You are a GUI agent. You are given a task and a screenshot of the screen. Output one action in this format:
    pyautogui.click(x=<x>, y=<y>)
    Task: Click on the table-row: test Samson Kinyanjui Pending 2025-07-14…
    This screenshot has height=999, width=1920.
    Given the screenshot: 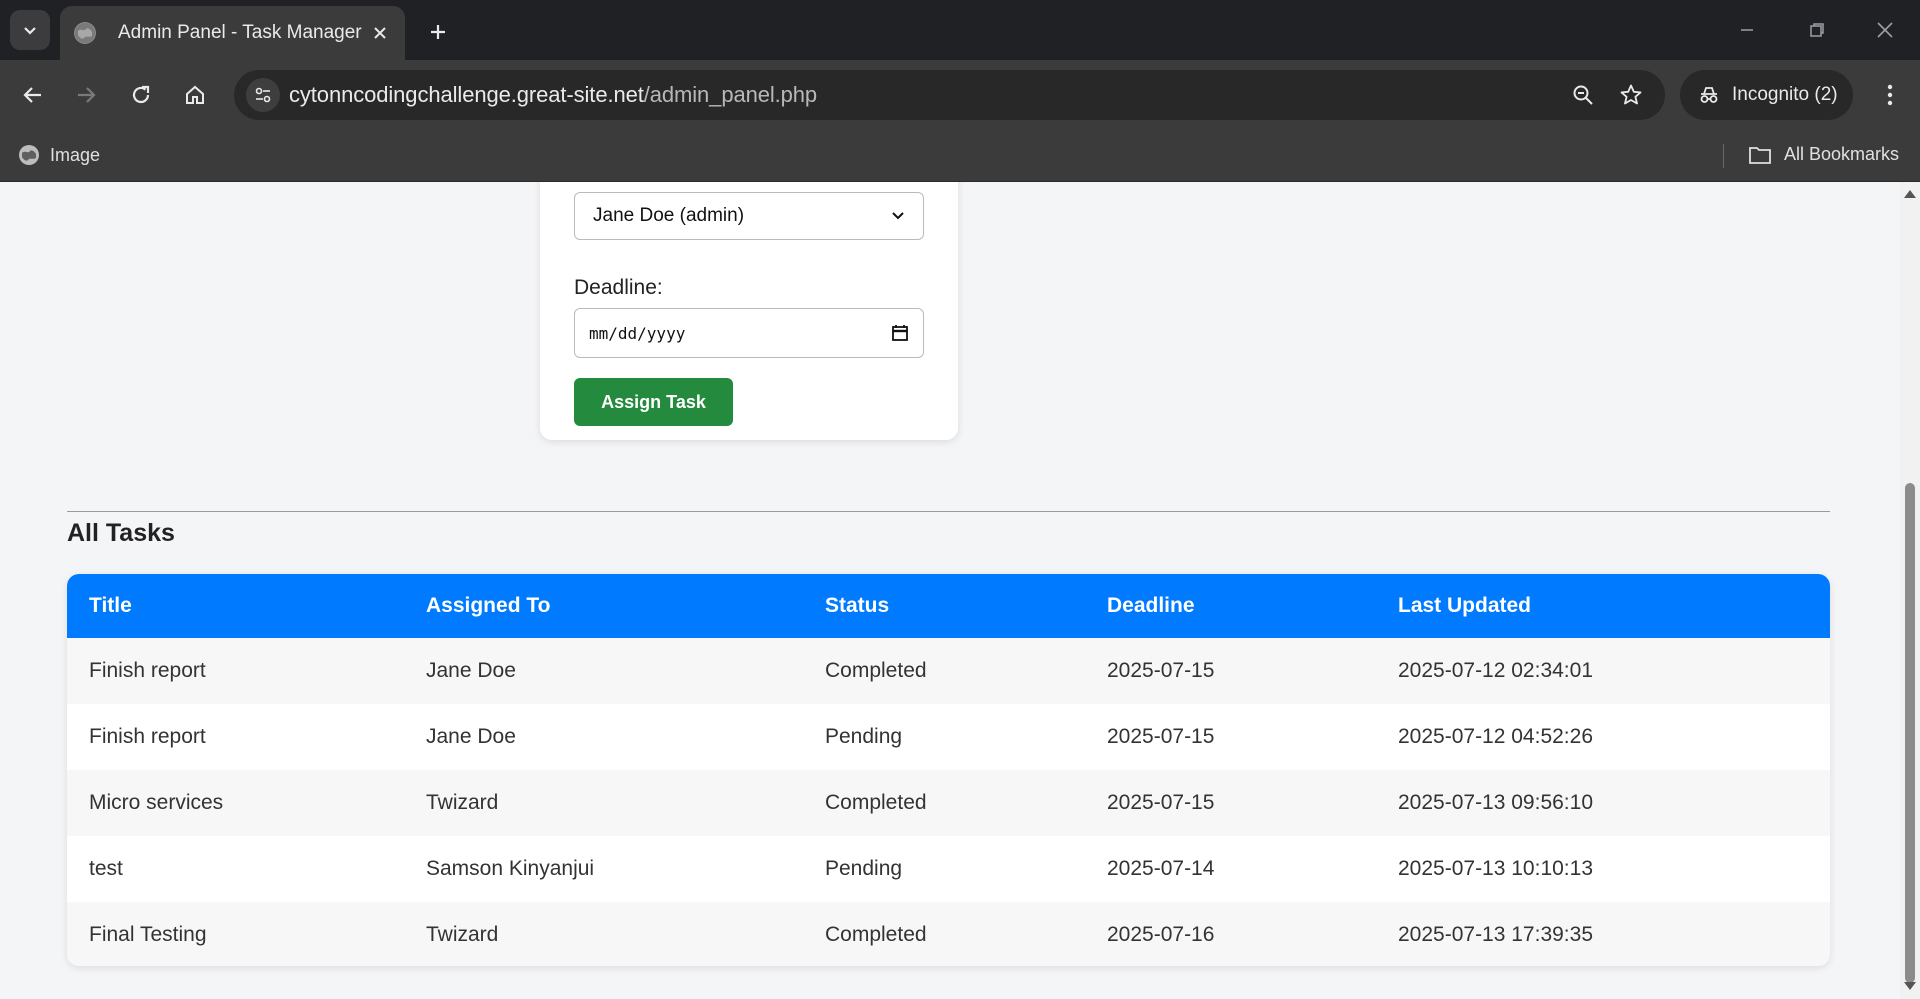 What is the action you would take?
    pyautogui.click(x=948, y=869)
    